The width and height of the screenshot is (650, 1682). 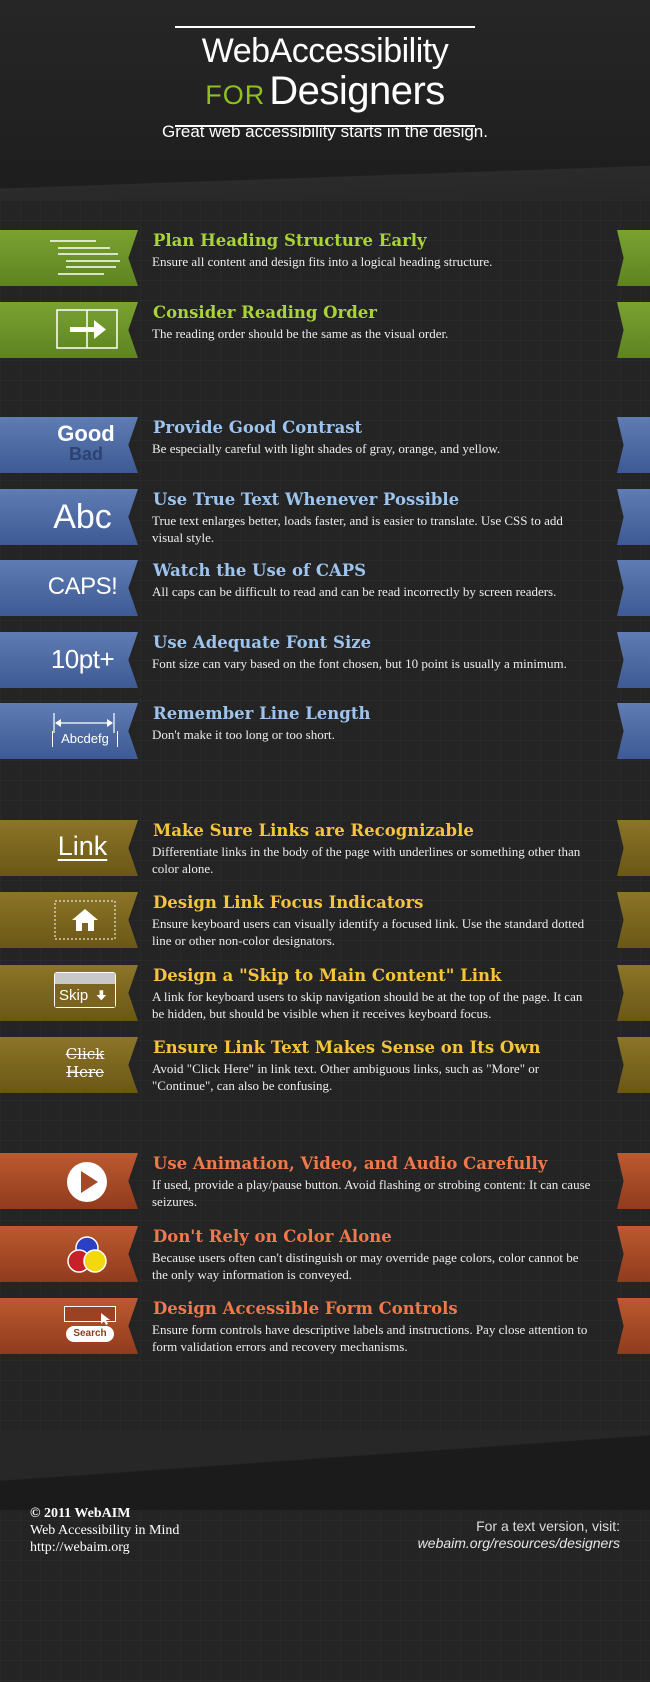 I want to click on title-for: FOR, so click(x=235, y=95).